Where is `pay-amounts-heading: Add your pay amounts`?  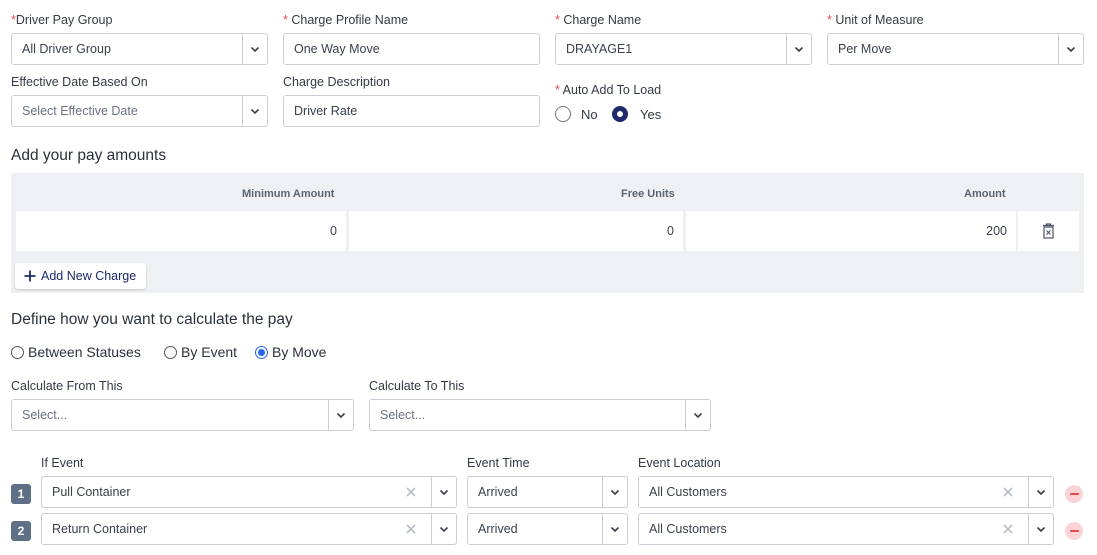
pay-amounts-heading: Add your pay amounts is located at coordinates (89, 155).